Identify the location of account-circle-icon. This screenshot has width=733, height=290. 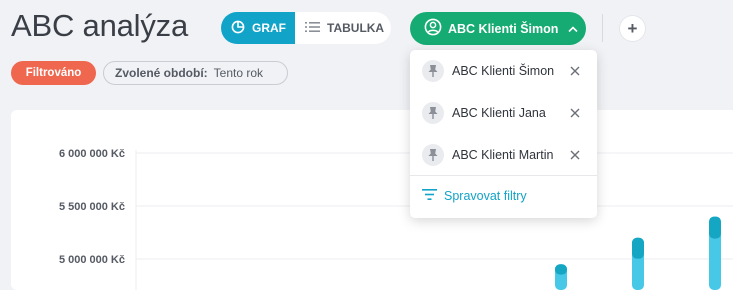
(433, 28).